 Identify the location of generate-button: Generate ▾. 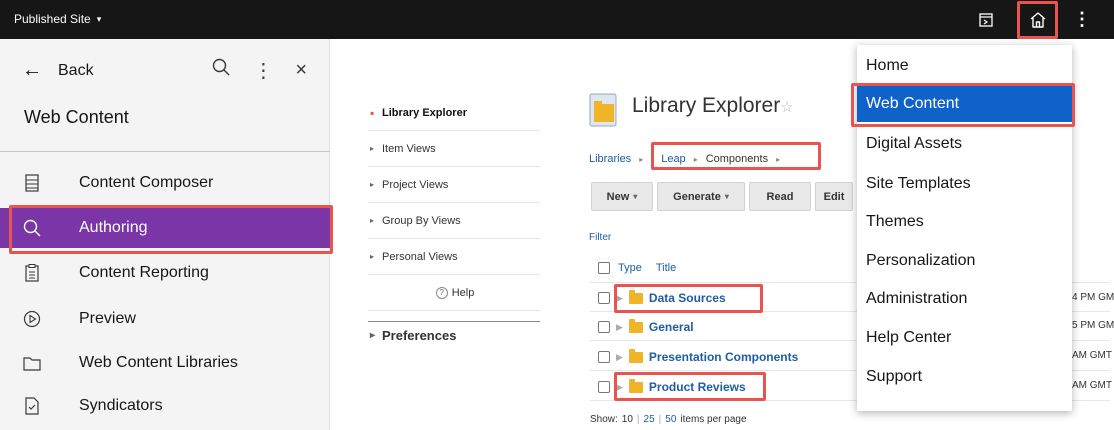
(701, 196).